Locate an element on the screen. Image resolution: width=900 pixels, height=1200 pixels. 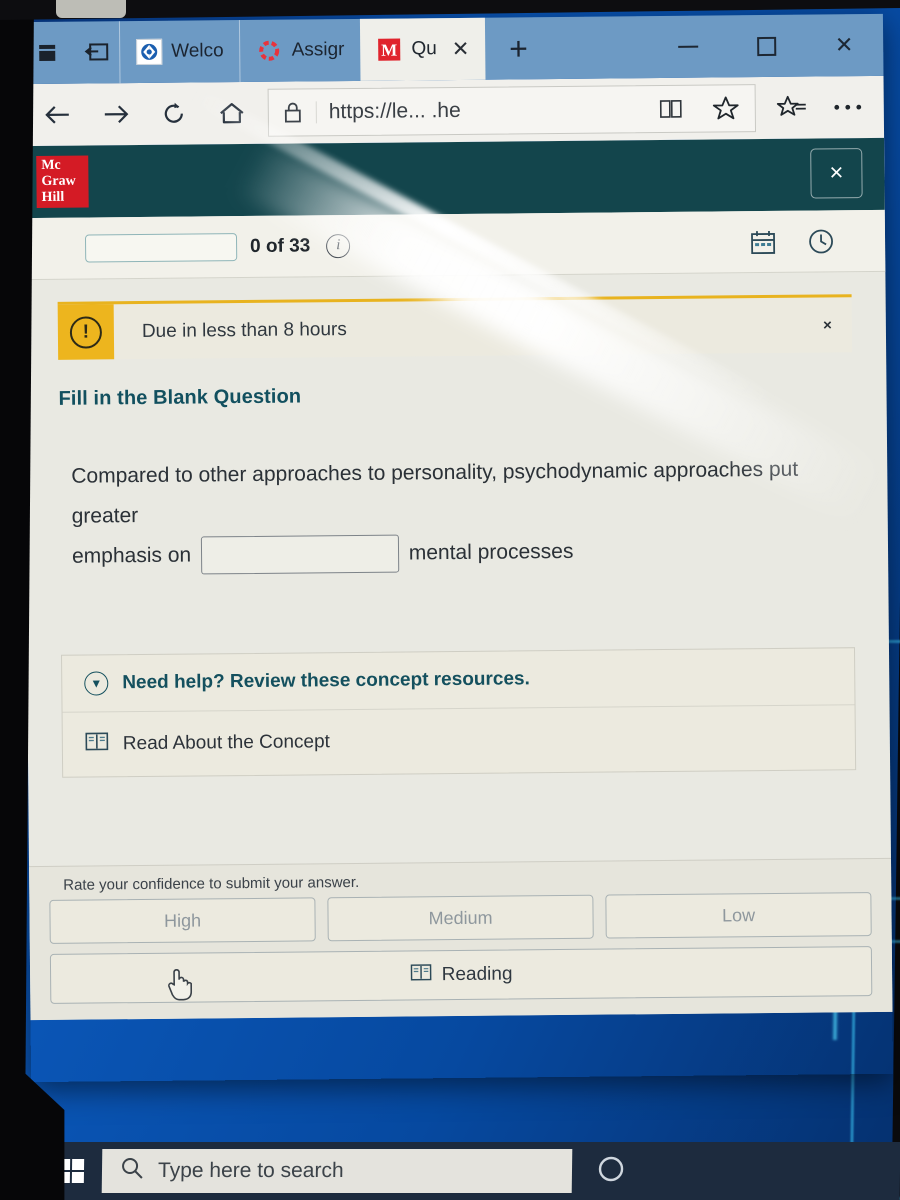
window-controls: ✕ is located at coordinates (766, 46).